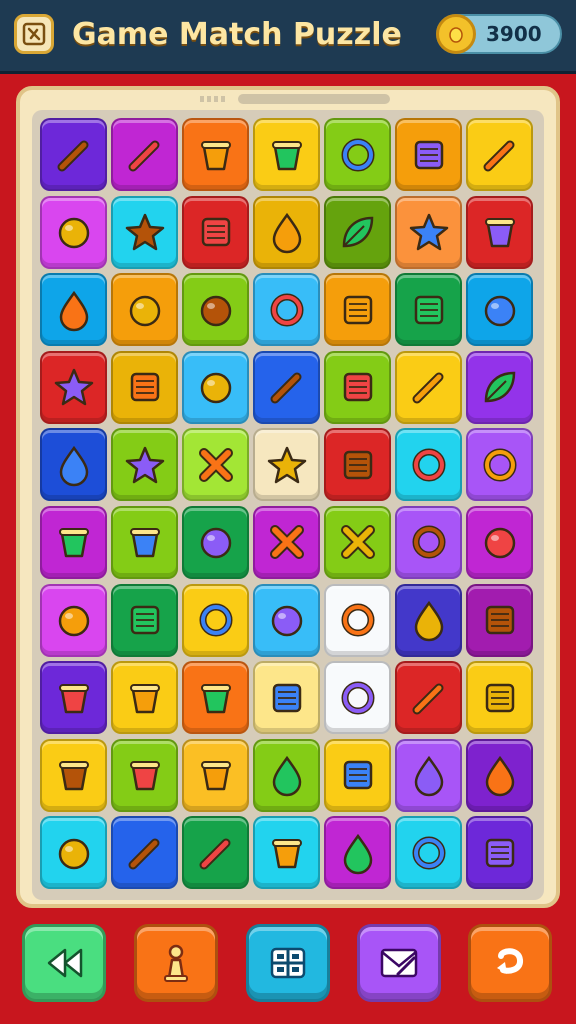 This screenshot has height=1024, width=576. I want to click on tile-crate, so click(428, 154).